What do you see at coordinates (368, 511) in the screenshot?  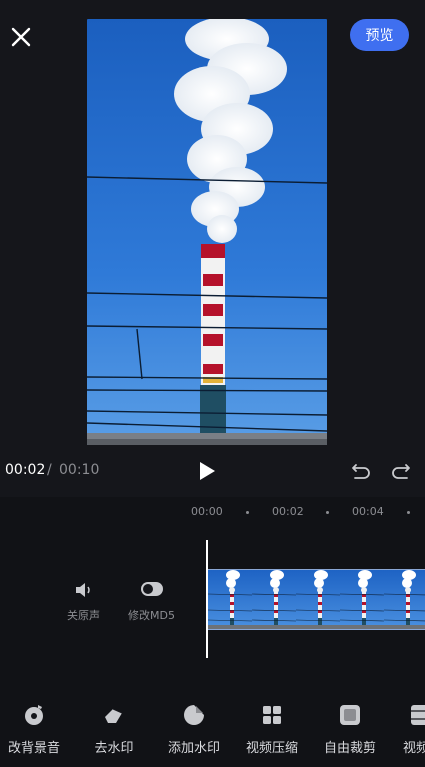 I see `timeline-tick: 00:04` at bounding box center [368, 511].